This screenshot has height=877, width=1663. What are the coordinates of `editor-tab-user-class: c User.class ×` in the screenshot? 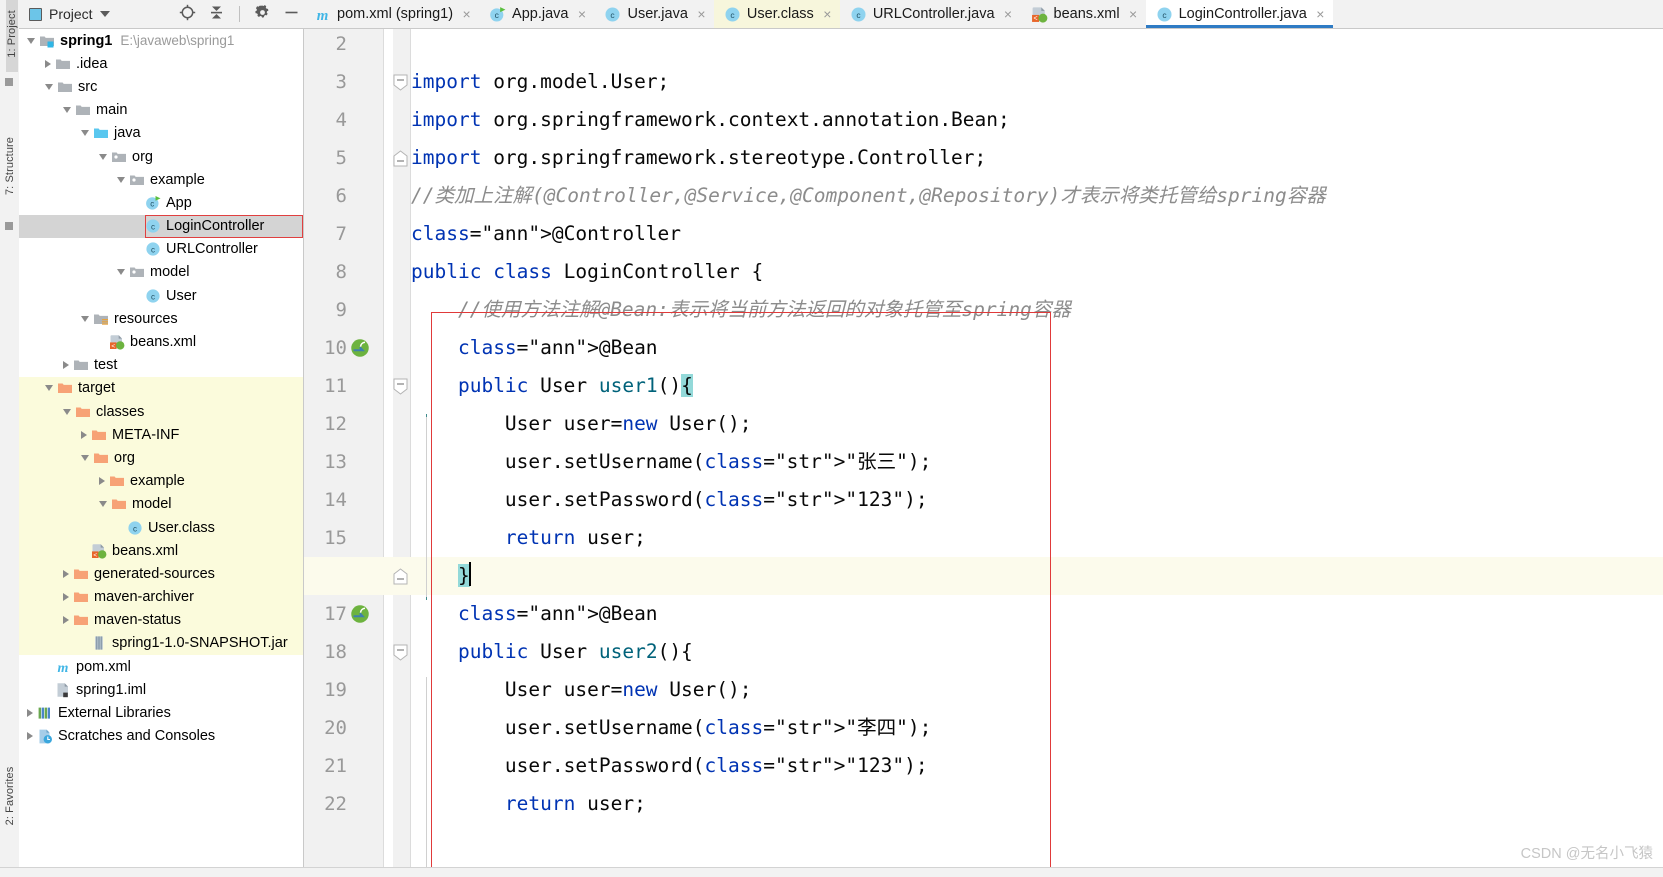 It's located at (776, 14).